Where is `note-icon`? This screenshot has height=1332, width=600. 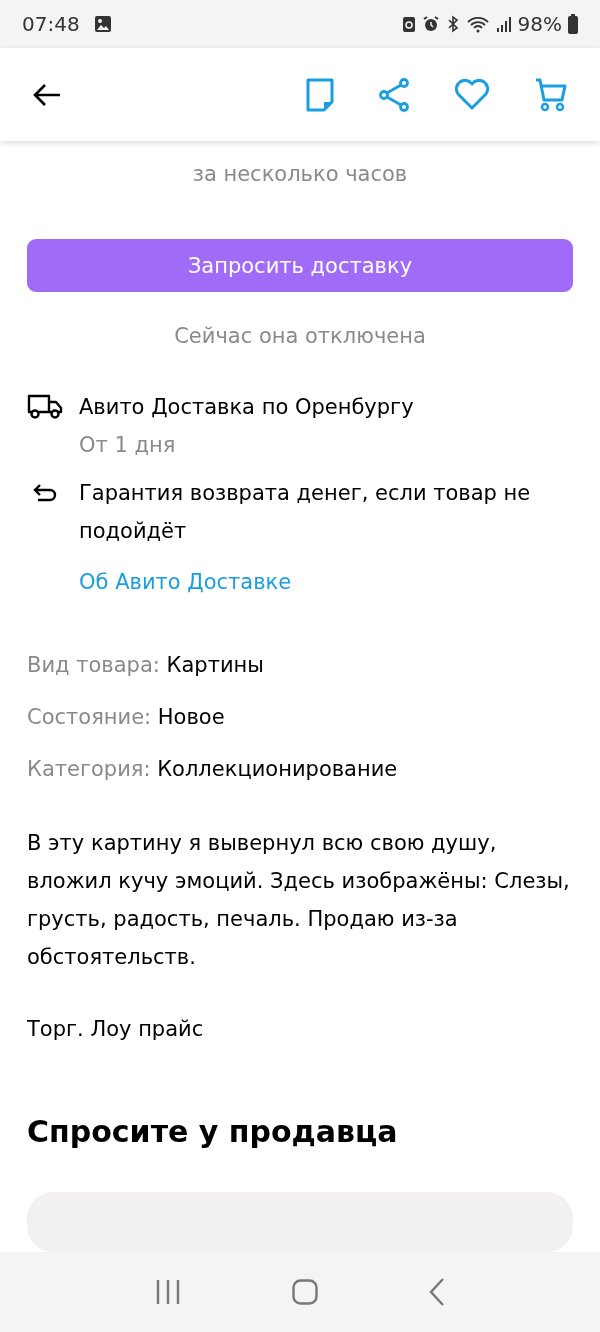 note-icon is located at coordinates (320, 94).